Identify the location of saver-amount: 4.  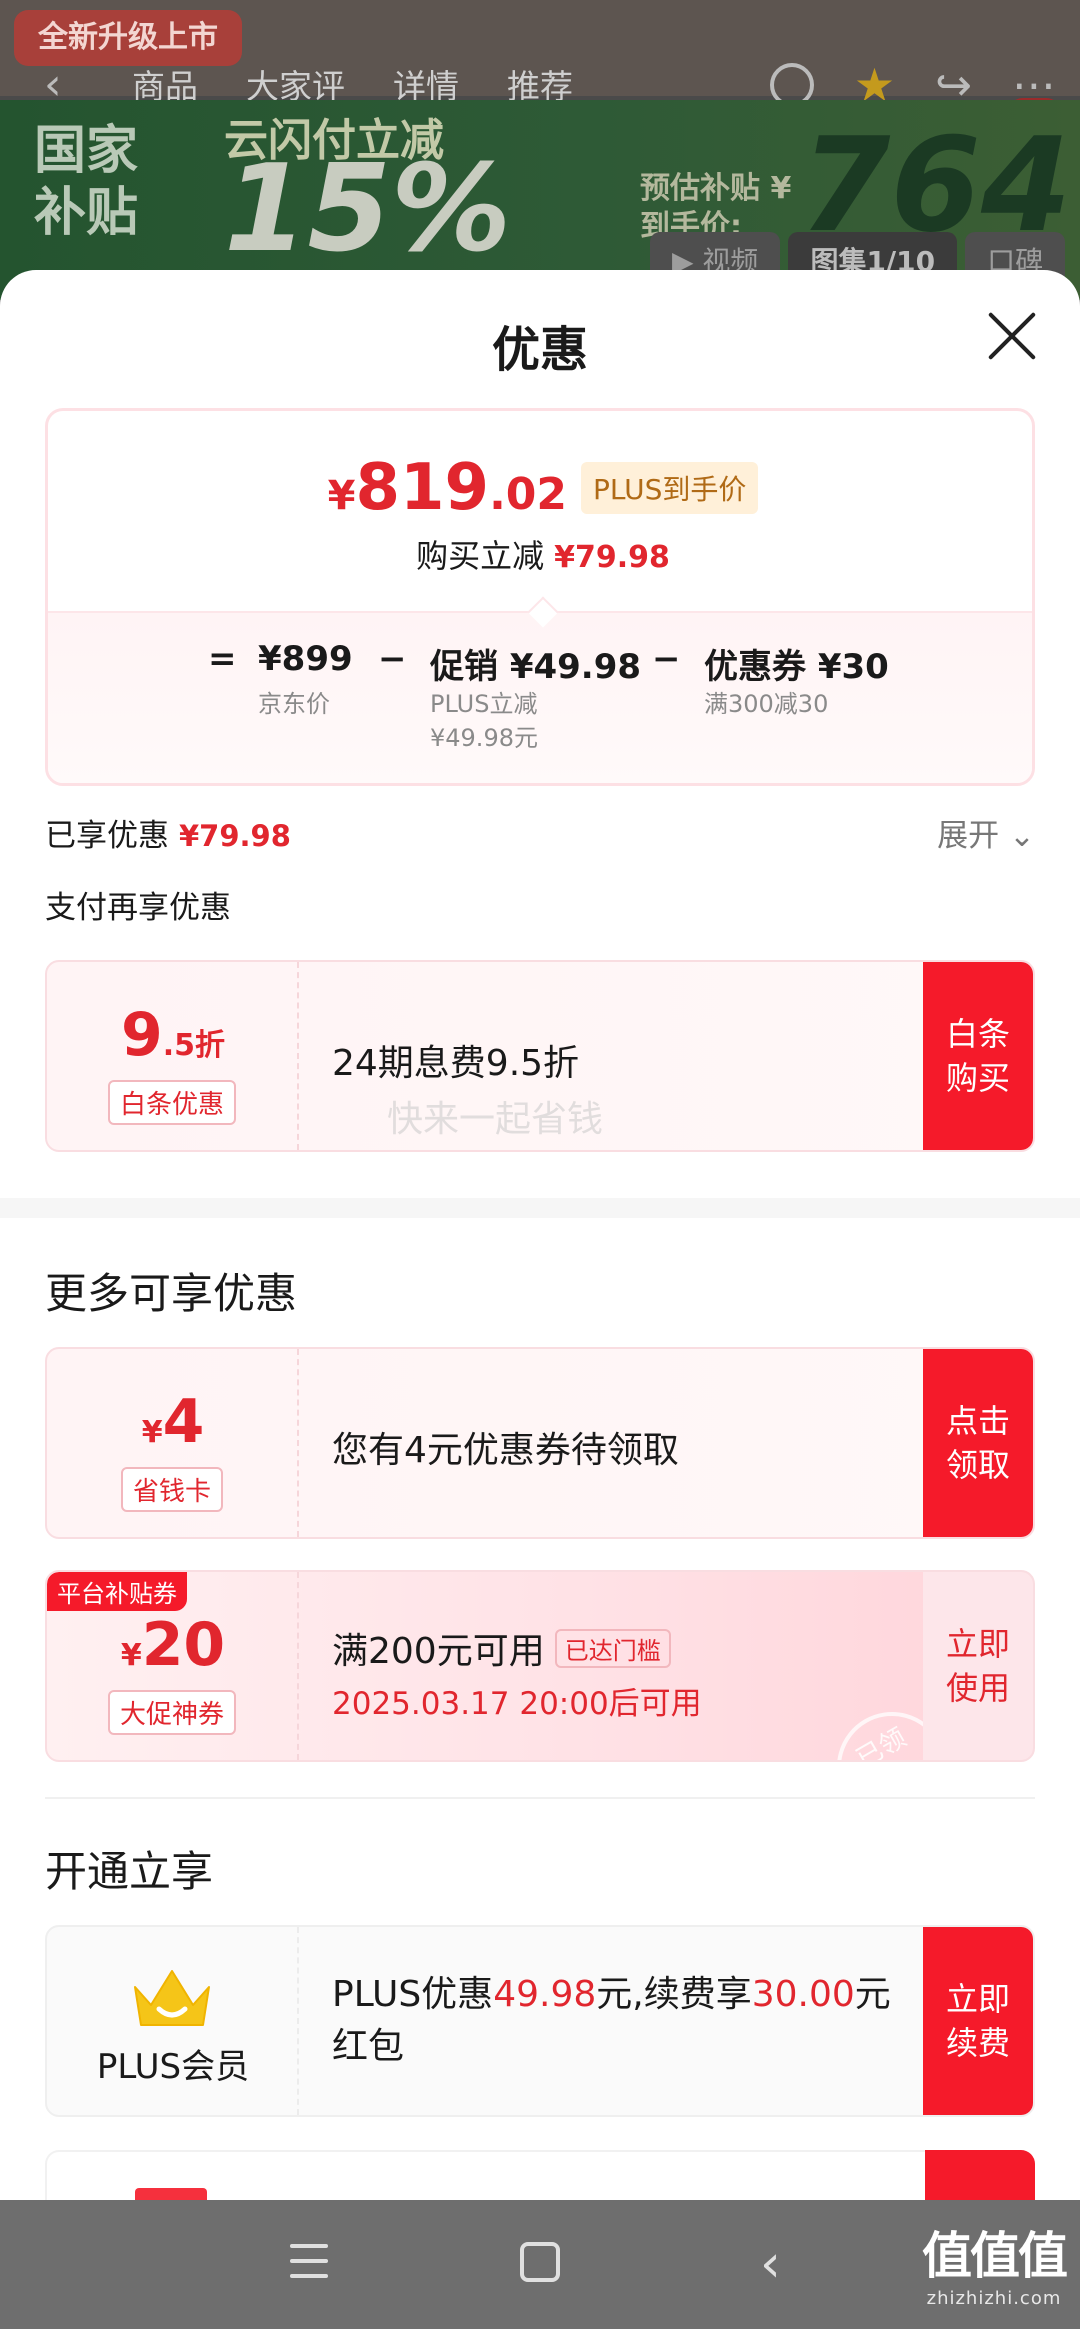
(183, 1422).